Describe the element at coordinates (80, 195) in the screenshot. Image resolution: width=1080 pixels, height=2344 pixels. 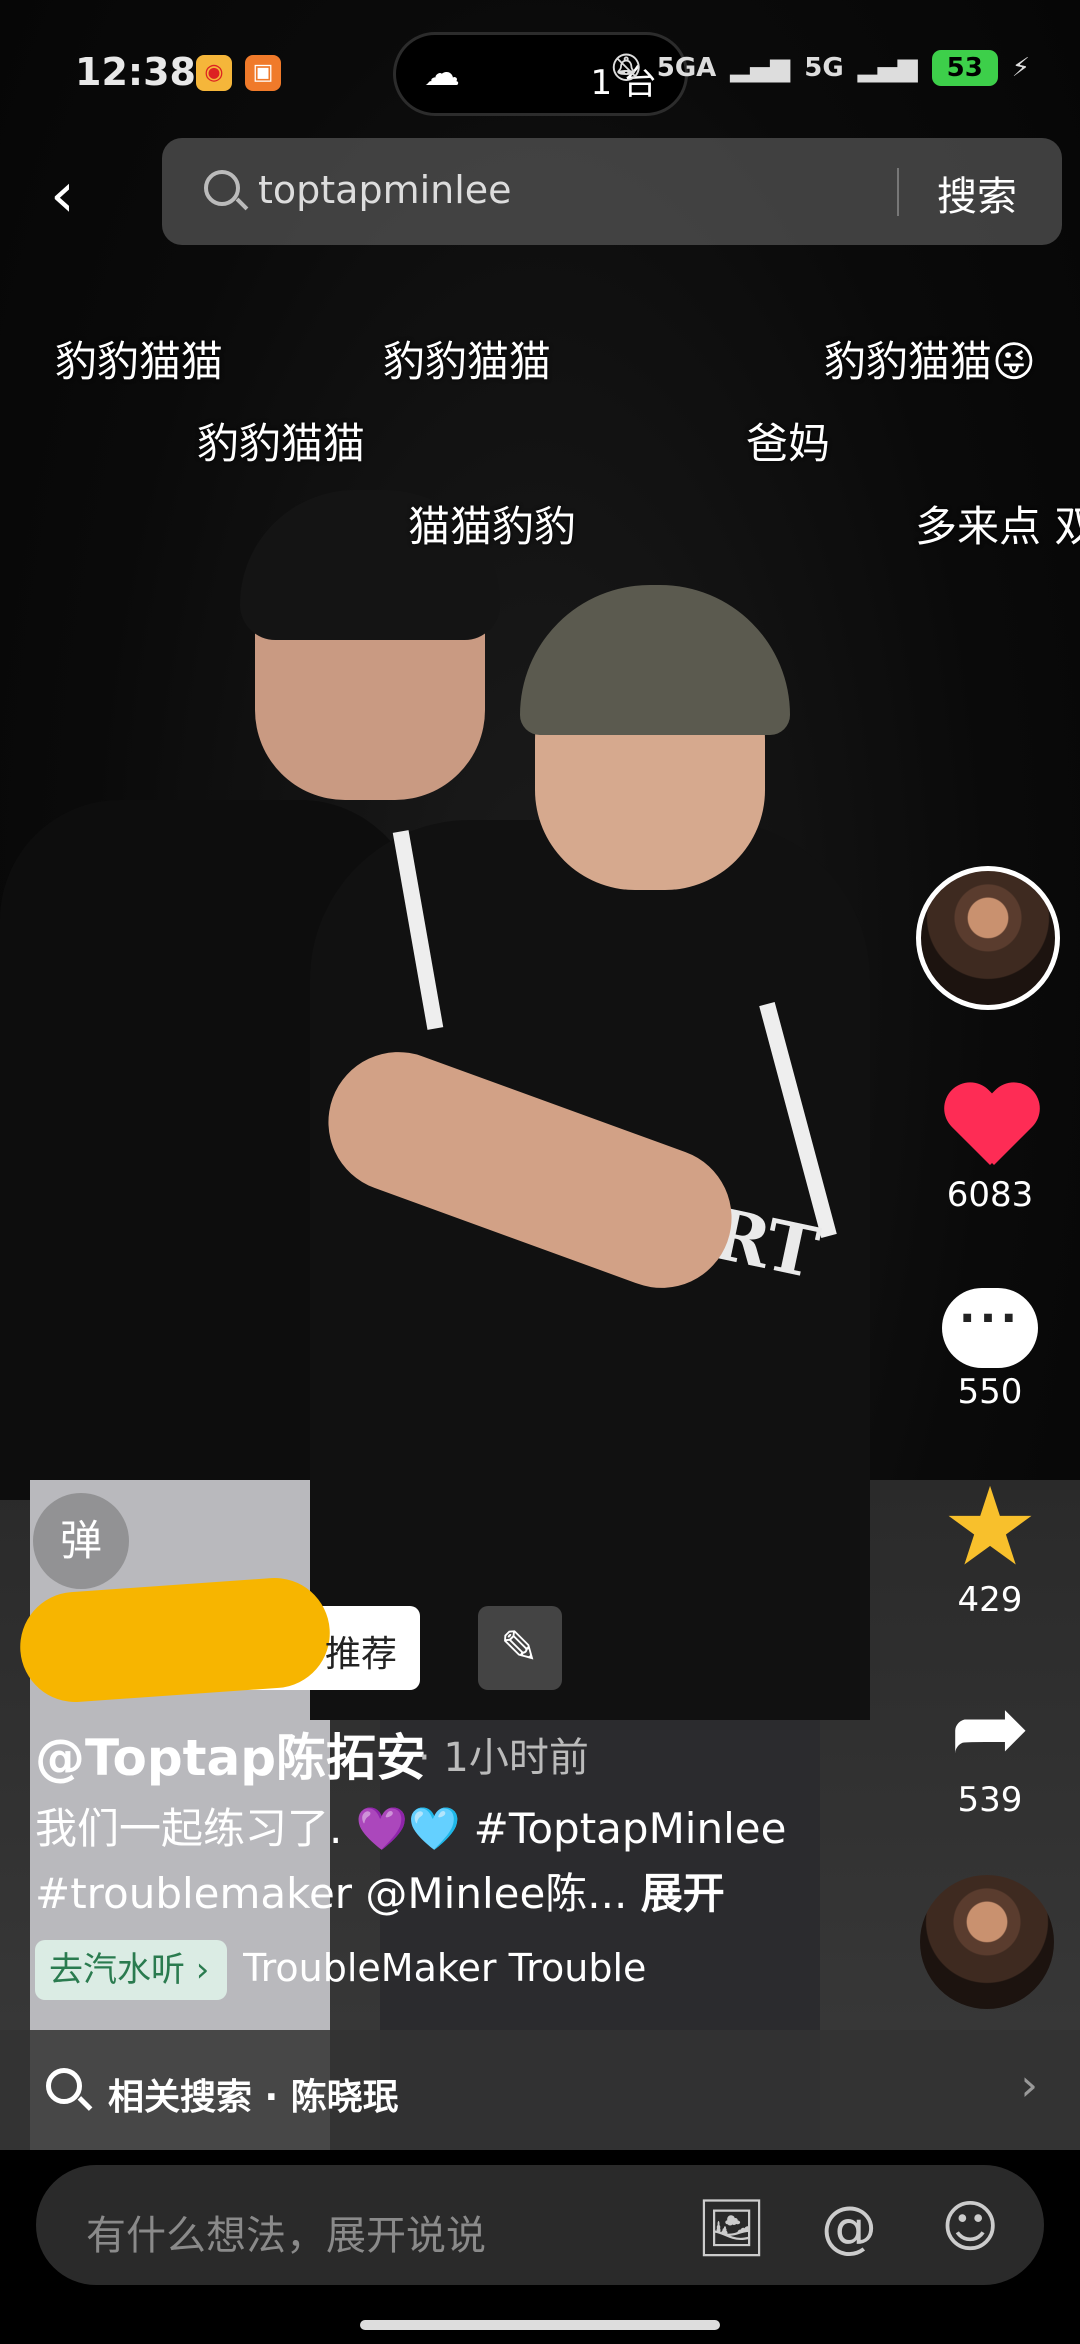
I see `back-button: ‹` at that location.